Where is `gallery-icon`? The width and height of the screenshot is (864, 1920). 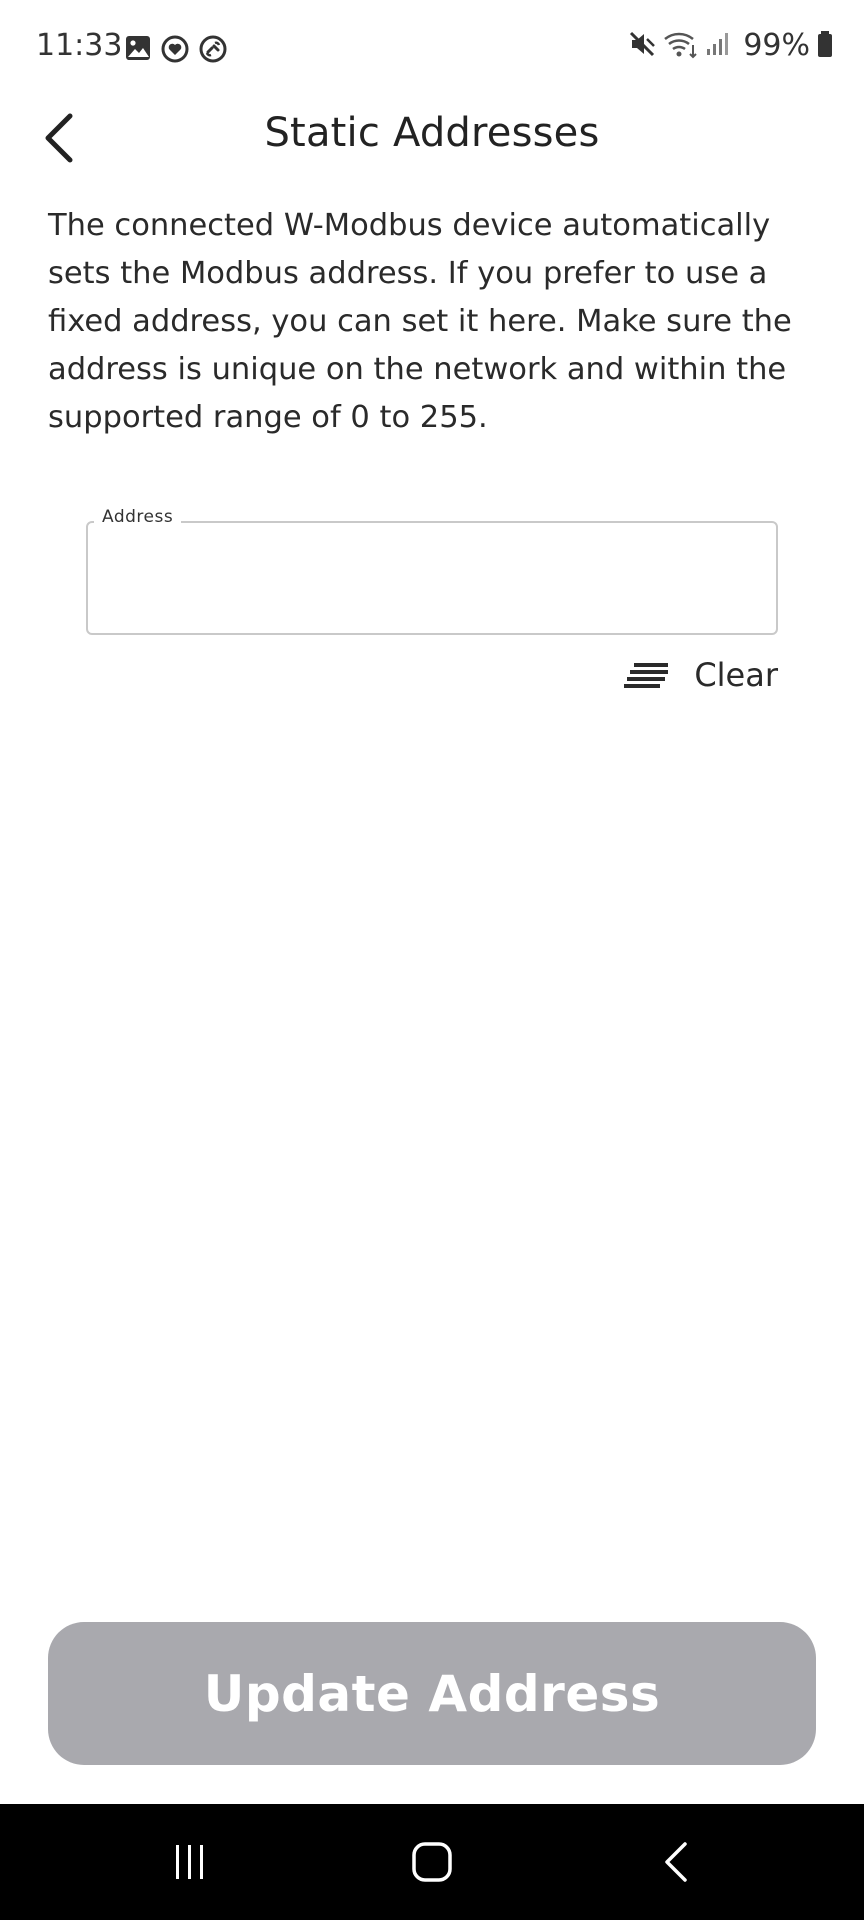
gallery-icon is located at coordinates (138, 51).